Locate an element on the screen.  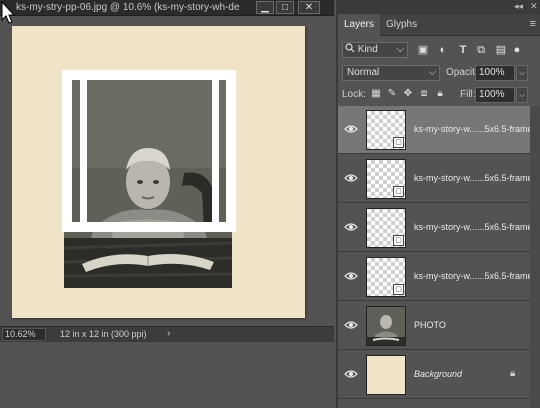
panel-header: ◂◂ ✕ is located at coordinates (439, 7).